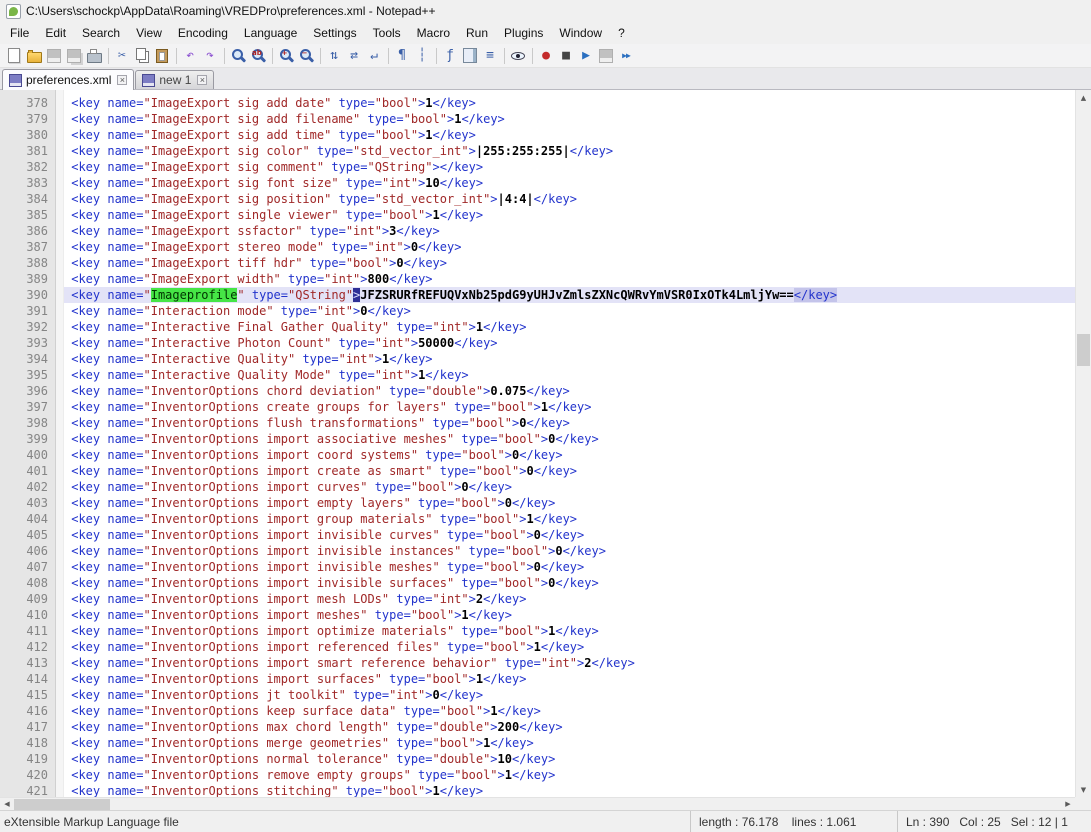 The image size is (1091, 832). I want to click on new-file-icon, so click(14, 56).